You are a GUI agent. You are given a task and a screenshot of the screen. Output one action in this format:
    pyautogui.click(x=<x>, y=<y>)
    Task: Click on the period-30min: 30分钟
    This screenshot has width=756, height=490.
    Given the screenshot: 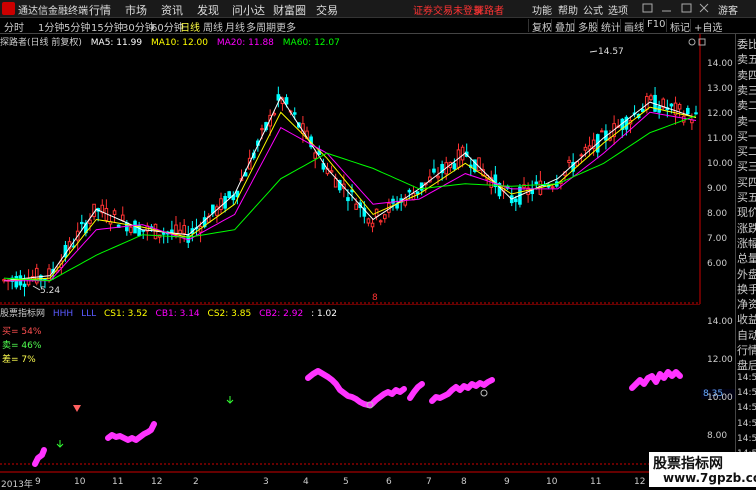 What is the action you would take?
    pyautogui.click(x=138, y=26)
    